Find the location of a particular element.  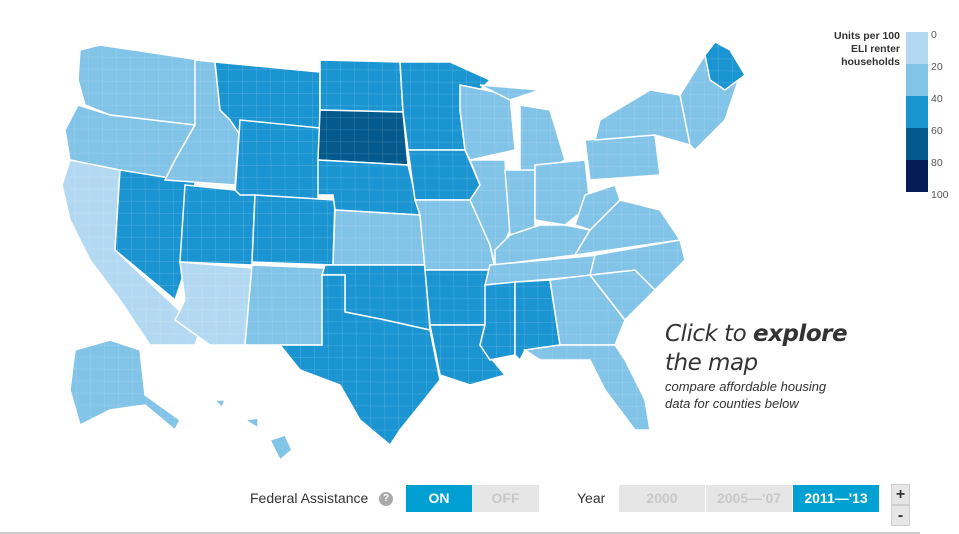

legend-color-scale is located at coordinates (917, 112).